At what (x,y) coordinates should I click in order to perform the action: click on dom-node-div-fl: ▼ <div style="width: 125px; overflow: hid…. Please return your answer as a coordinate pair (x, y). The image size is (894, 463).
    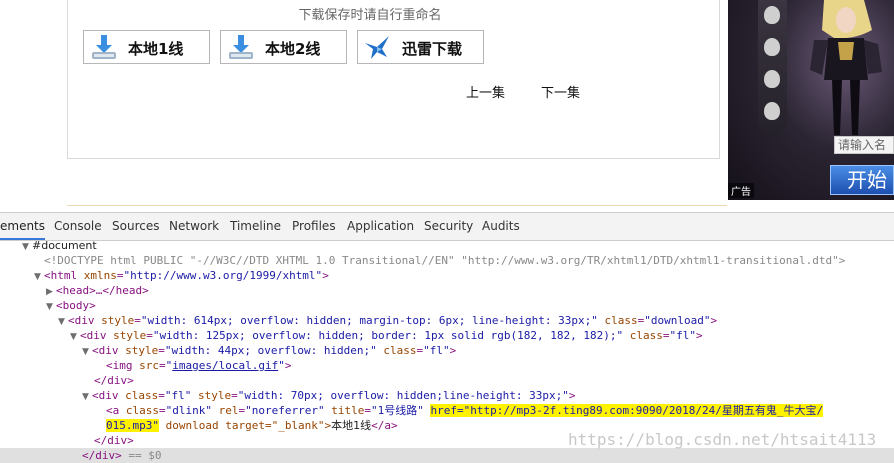
    Looking at the image, I should click on (386, 335).